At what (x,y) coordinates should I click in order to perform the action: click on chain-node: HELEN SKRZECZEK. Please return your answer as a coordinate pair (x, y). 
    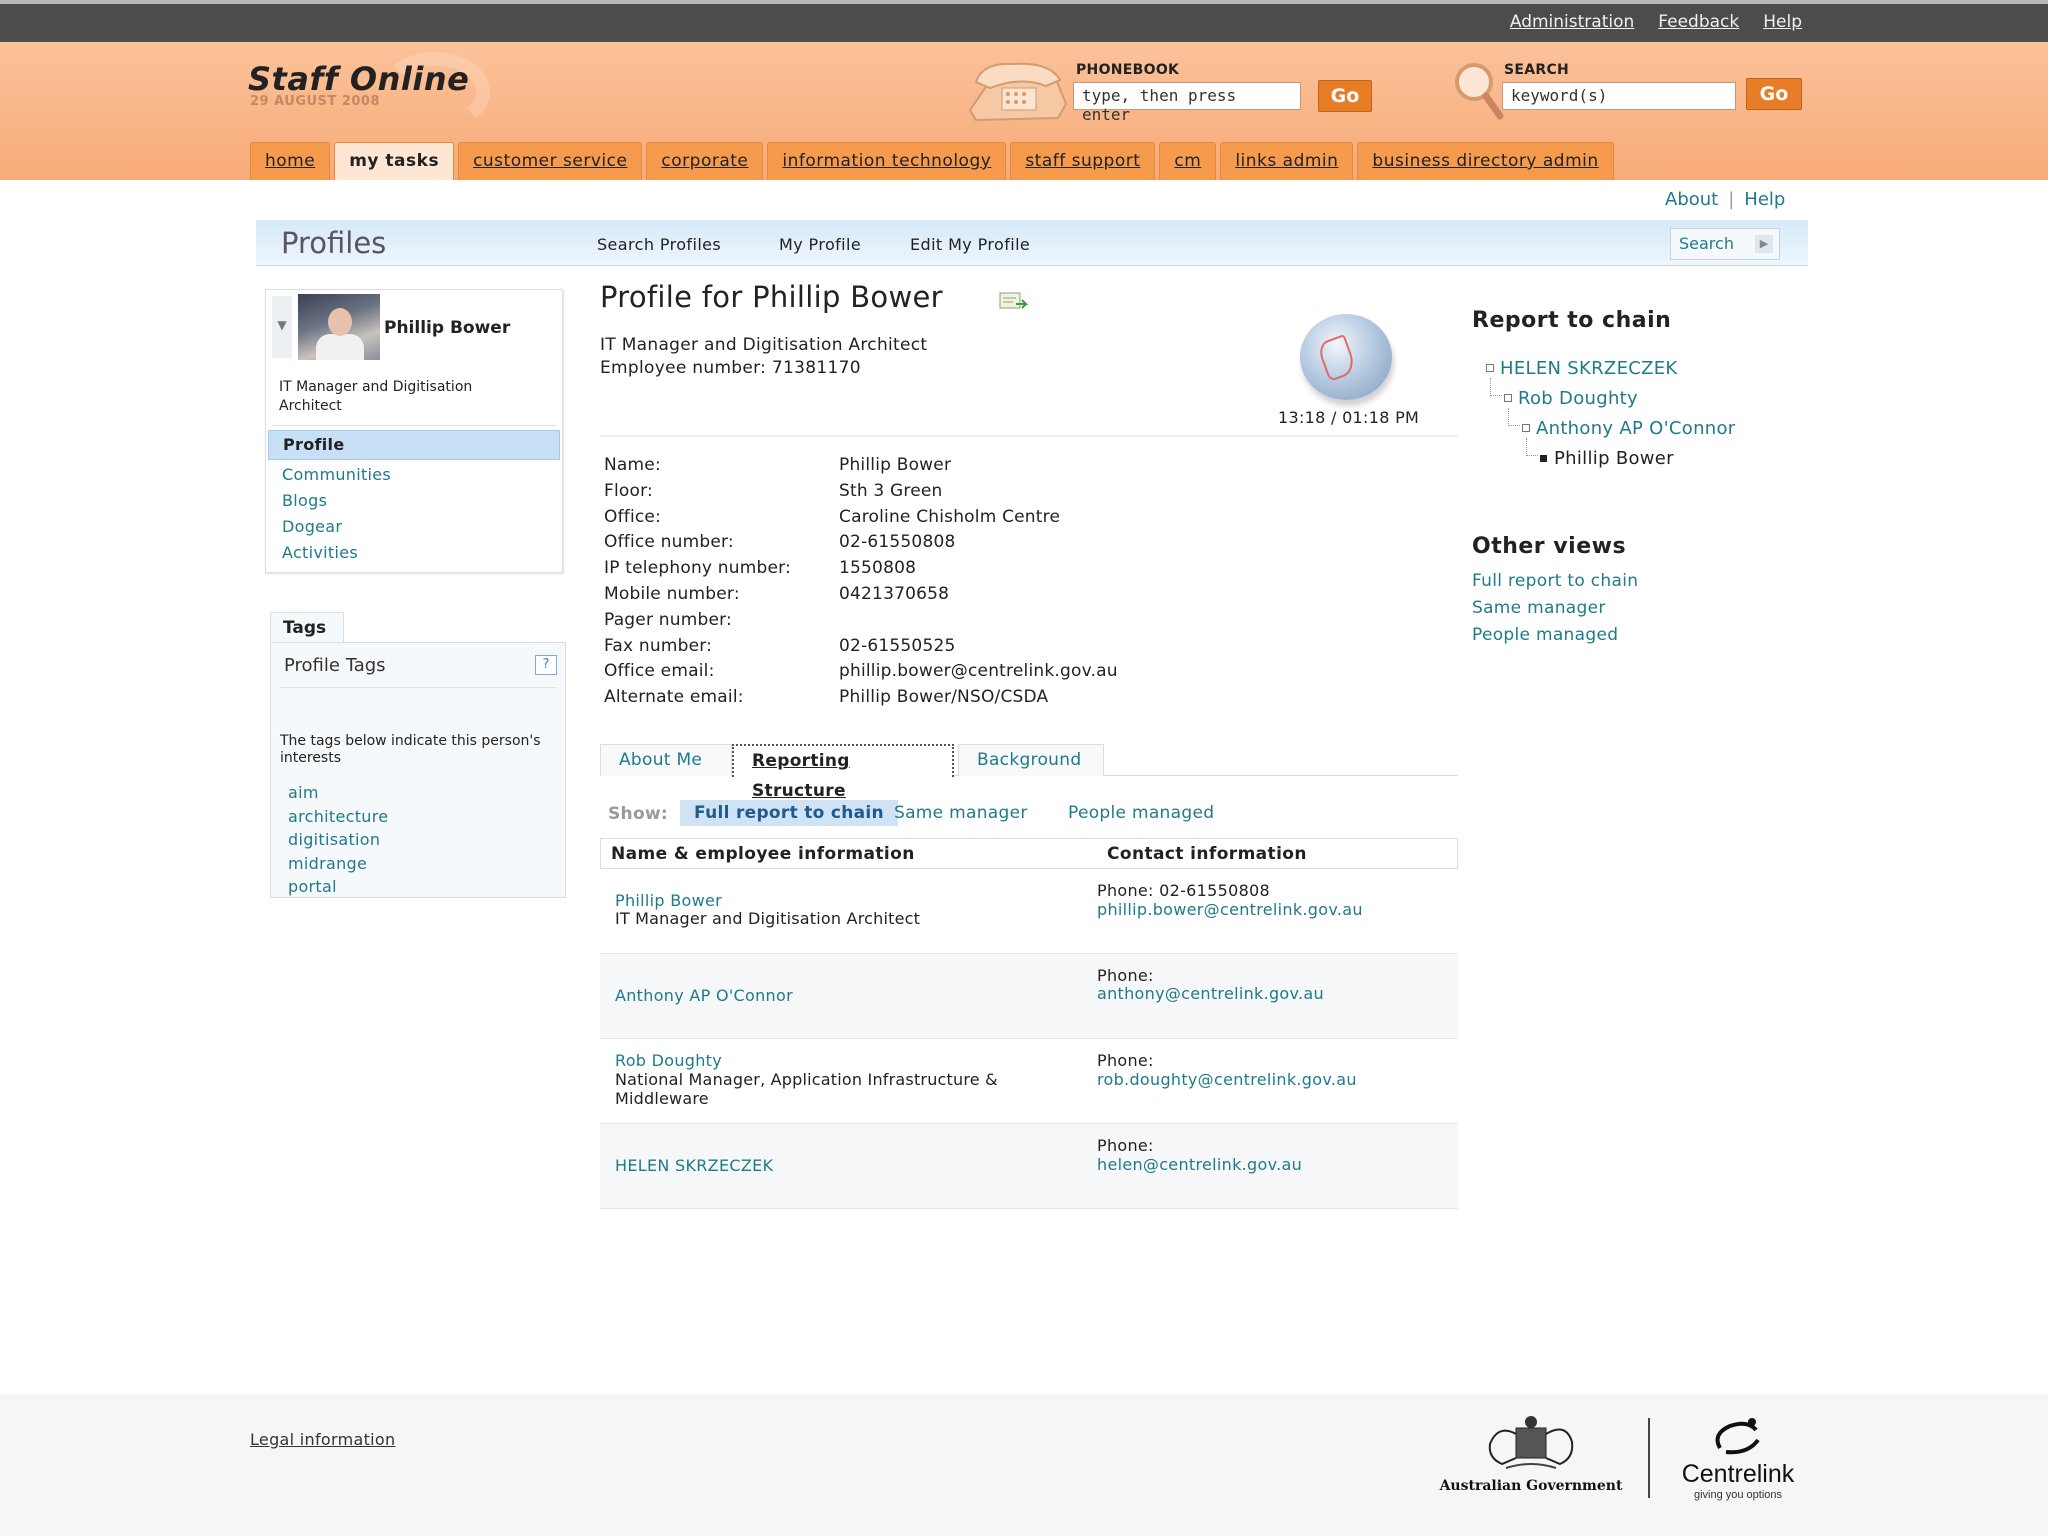
    Looking at the image, I should click on (1611, 373).